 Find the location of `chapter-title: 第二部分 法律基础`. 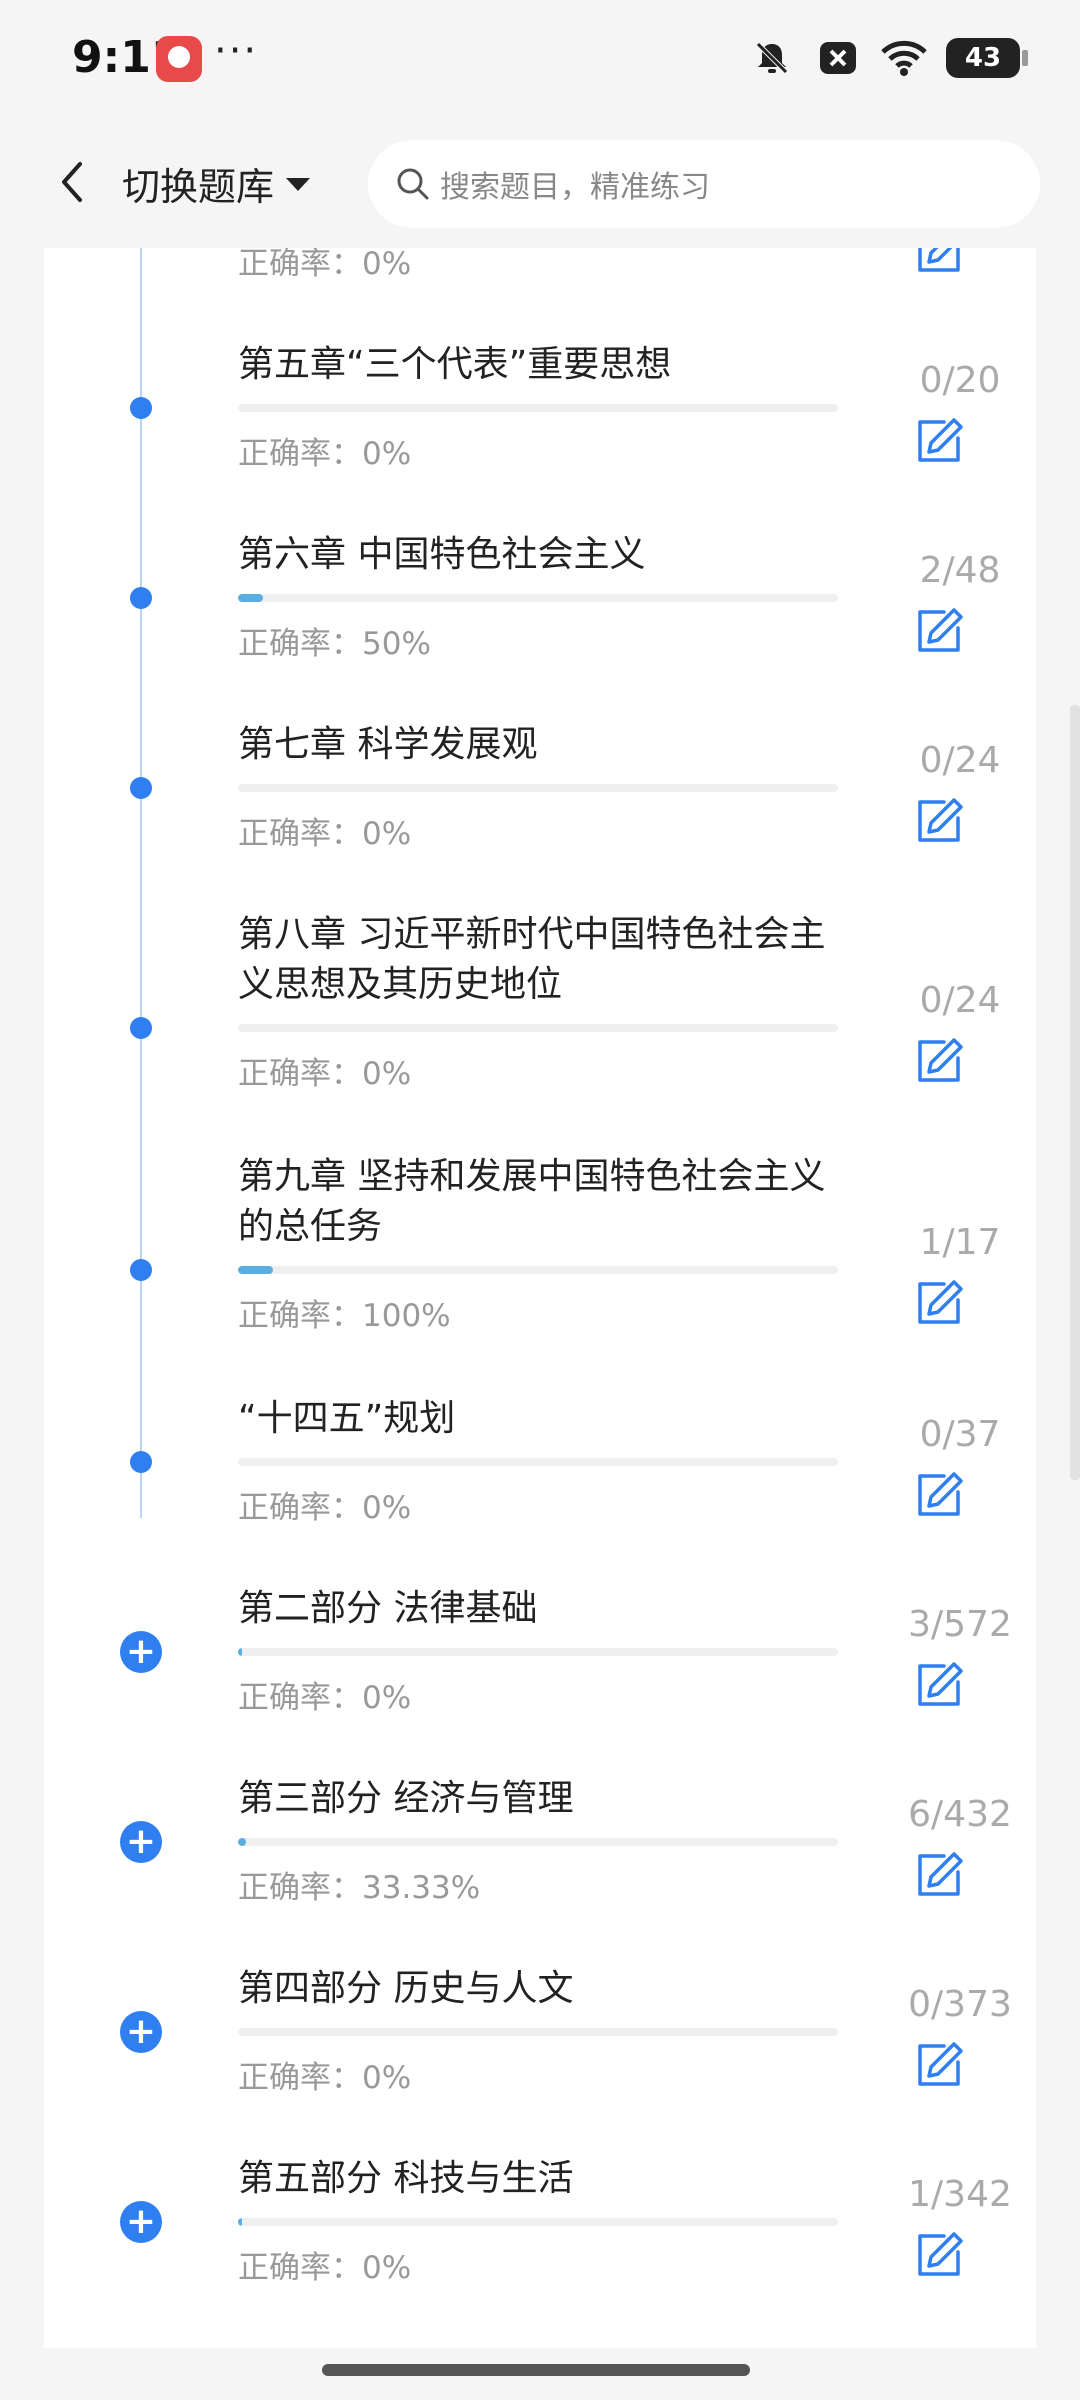

chapter-title: 第二部分 法律基础 is located at coordinates (388, 1608).